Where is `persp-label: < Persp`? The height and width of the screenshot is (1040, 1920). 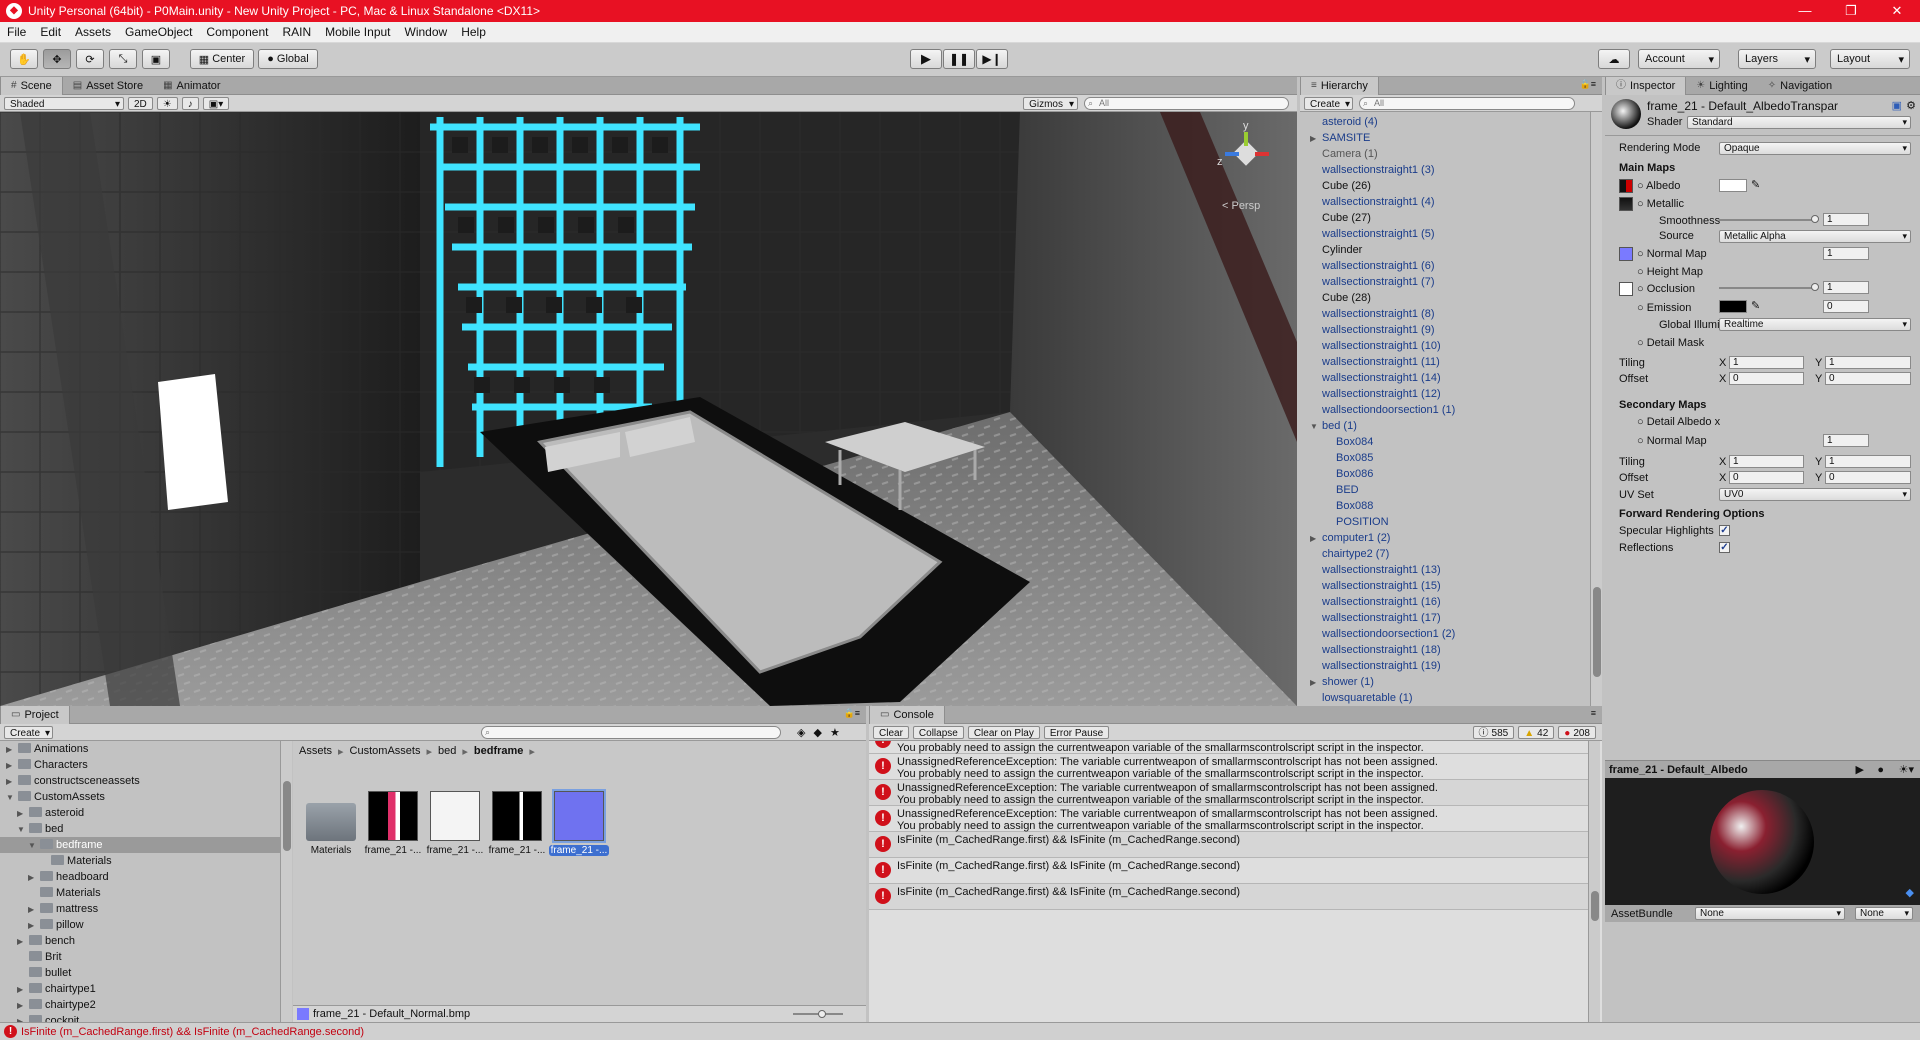
persp-label: < Persp is located at coordinates (1241, 206).